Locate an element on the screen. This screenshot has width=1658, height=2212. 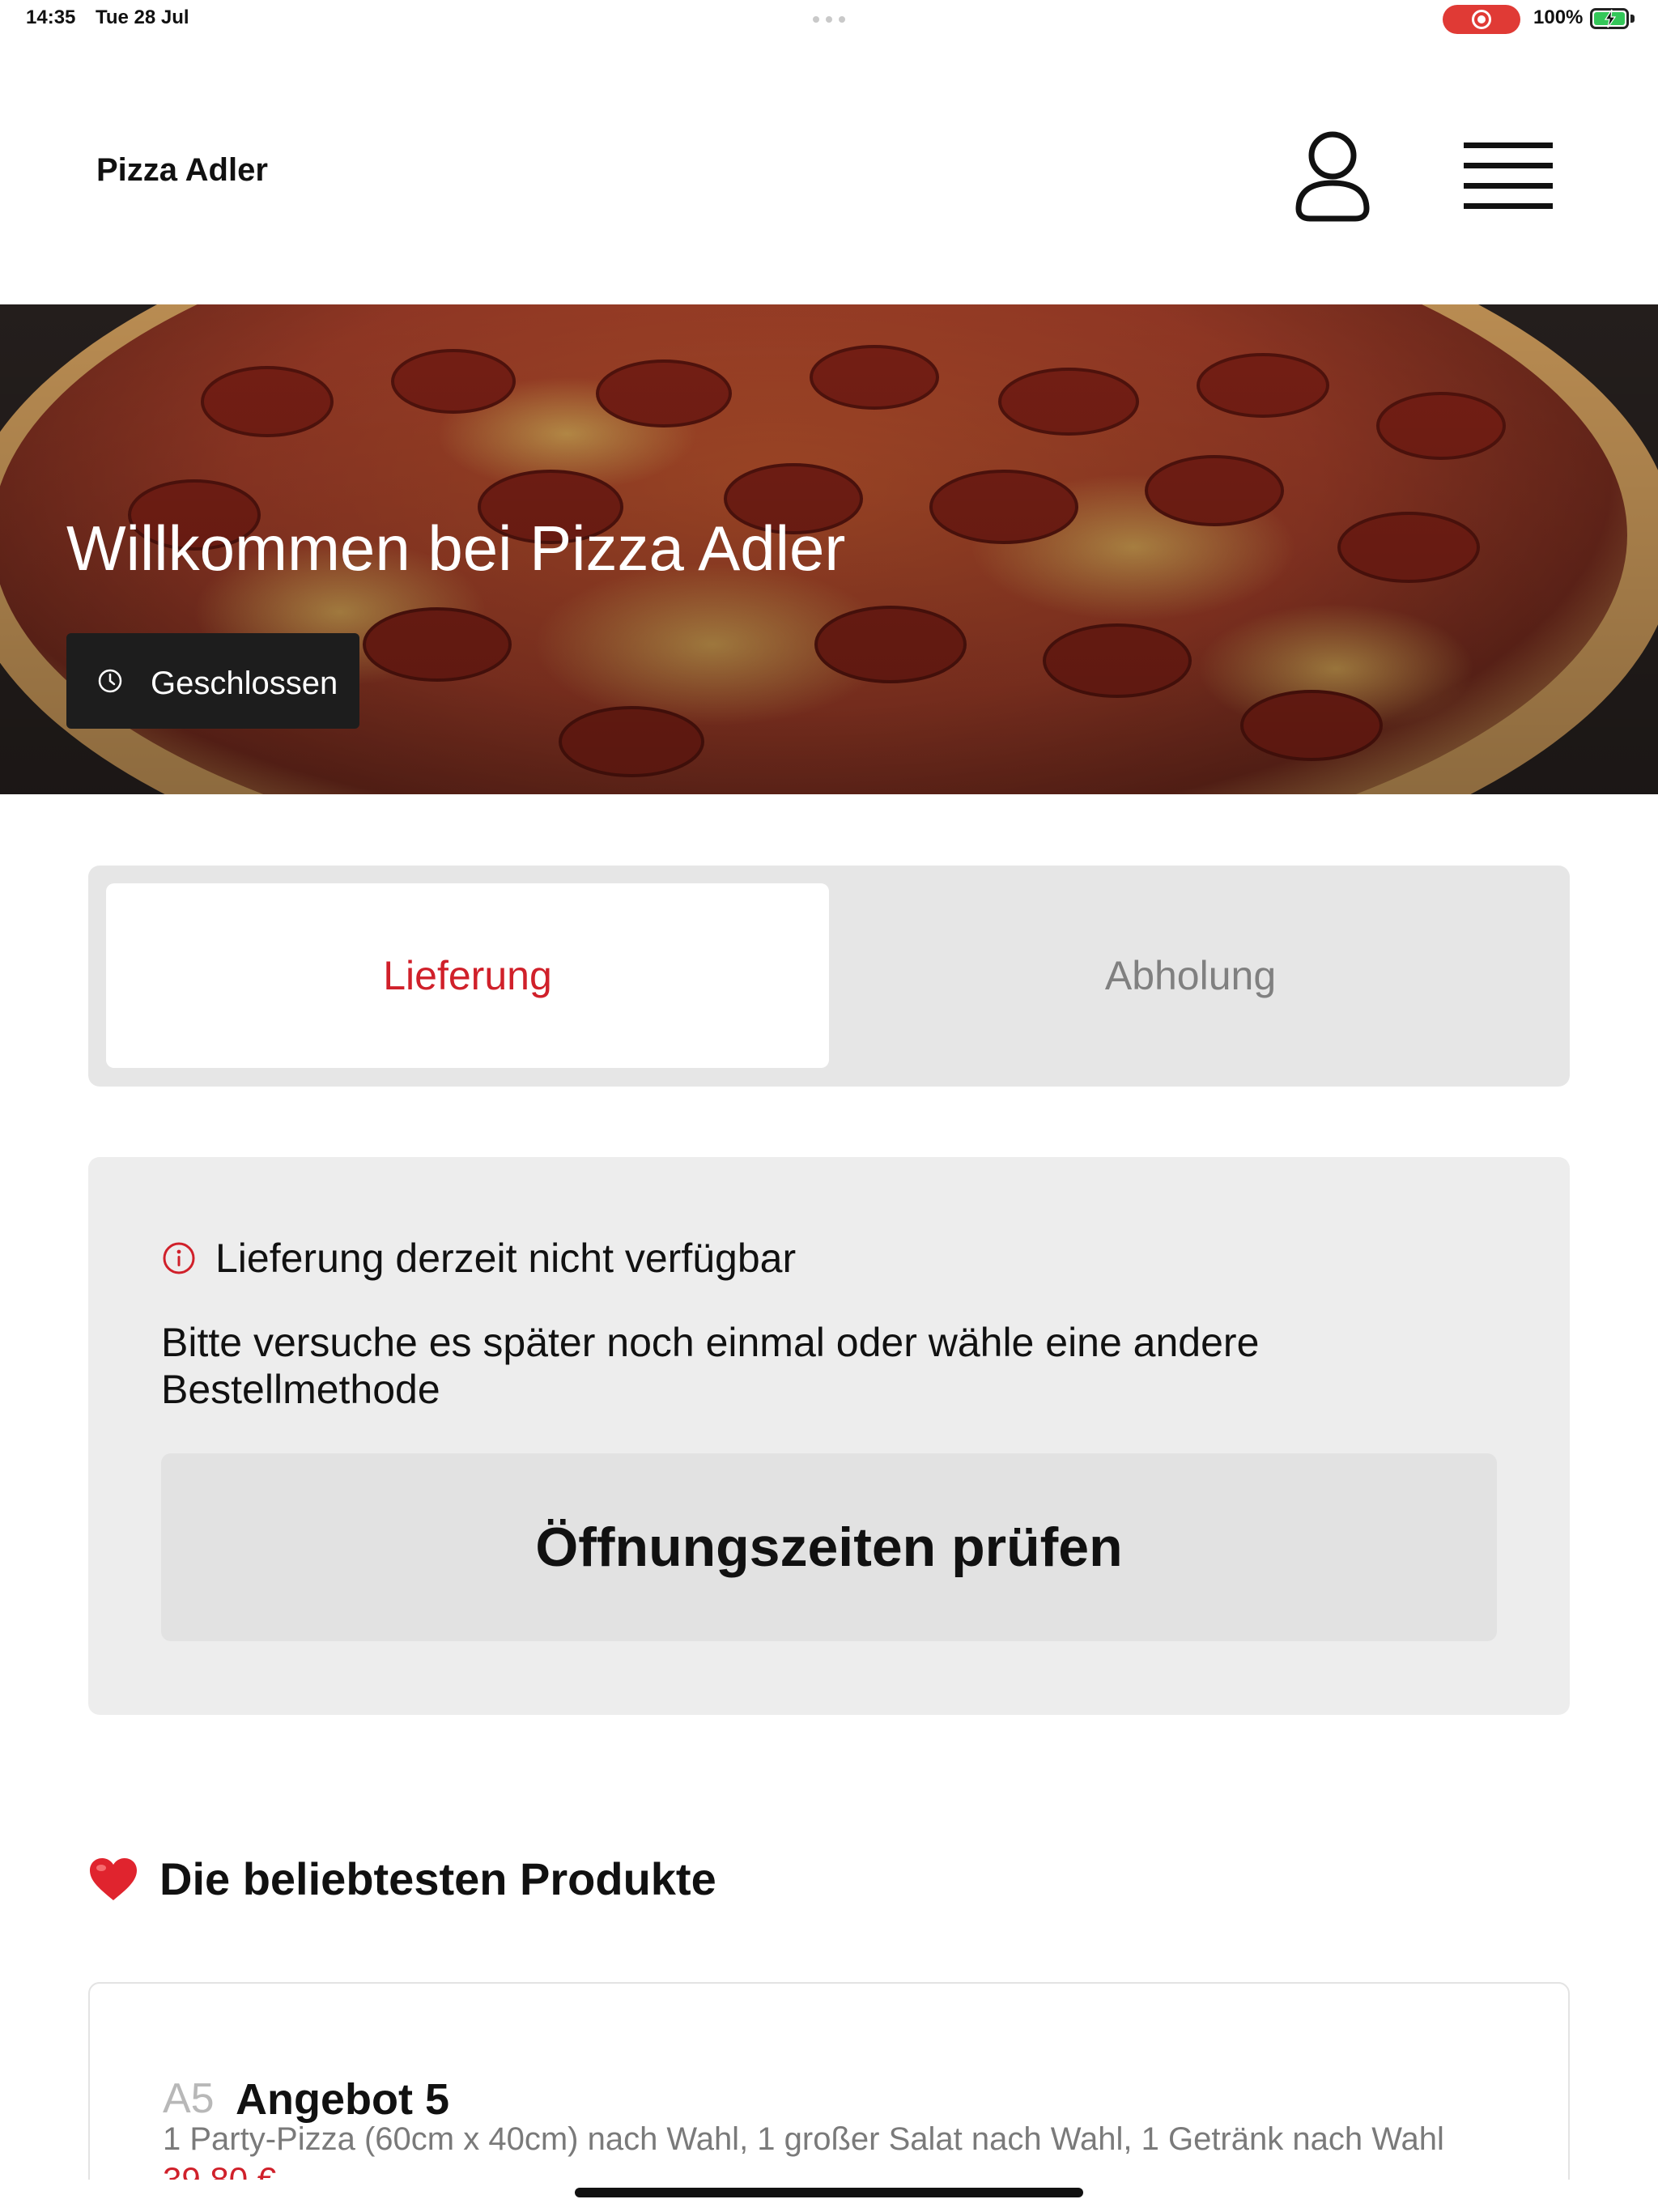
info-icon is located at coordinates (179, 1258).